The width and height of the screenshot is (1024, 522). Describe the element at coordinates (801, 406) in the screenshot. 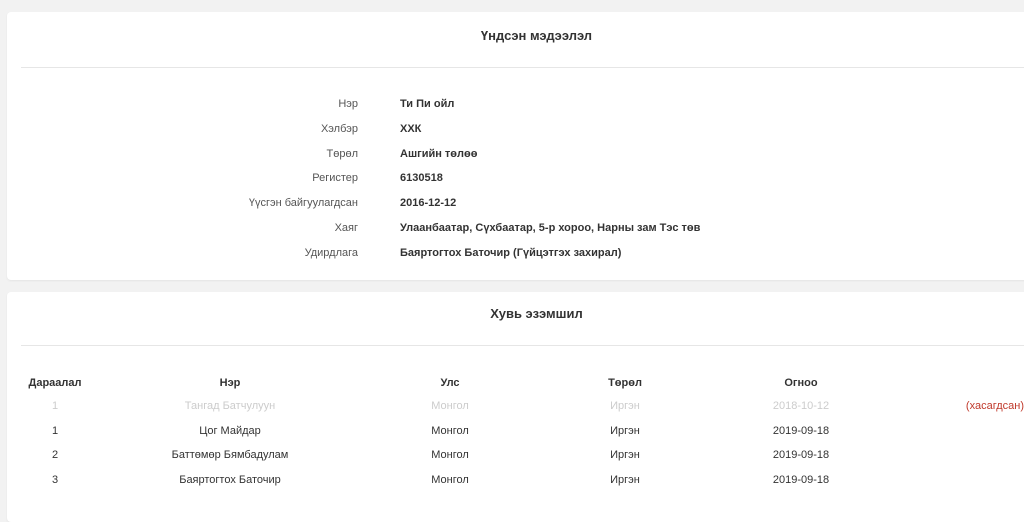

I see `cell-date: 2018-10-12` at that location.